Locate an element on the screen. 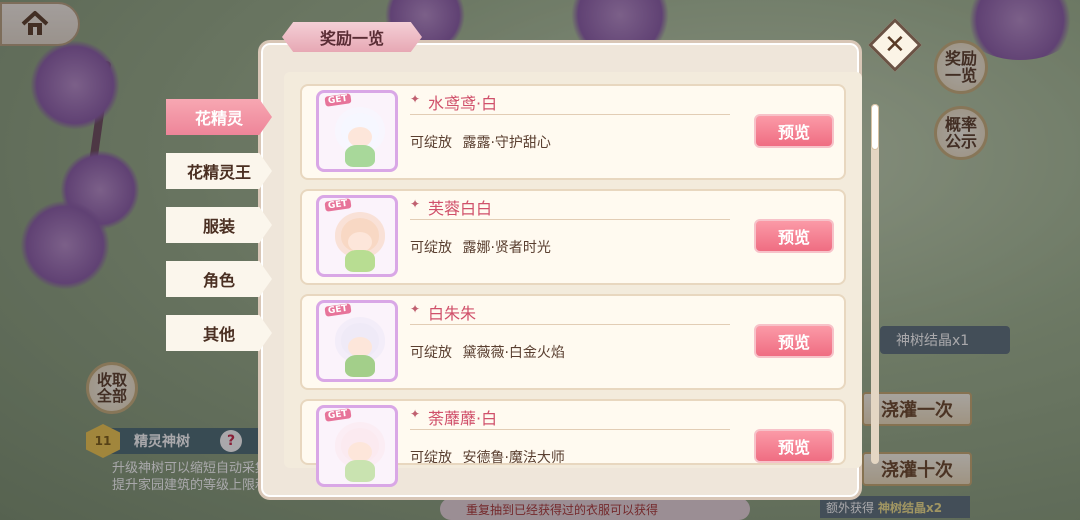 The width and height of the screenshot is (1080, 520). dialog-title: 奖励一览 is located at coordinates (352, 37).